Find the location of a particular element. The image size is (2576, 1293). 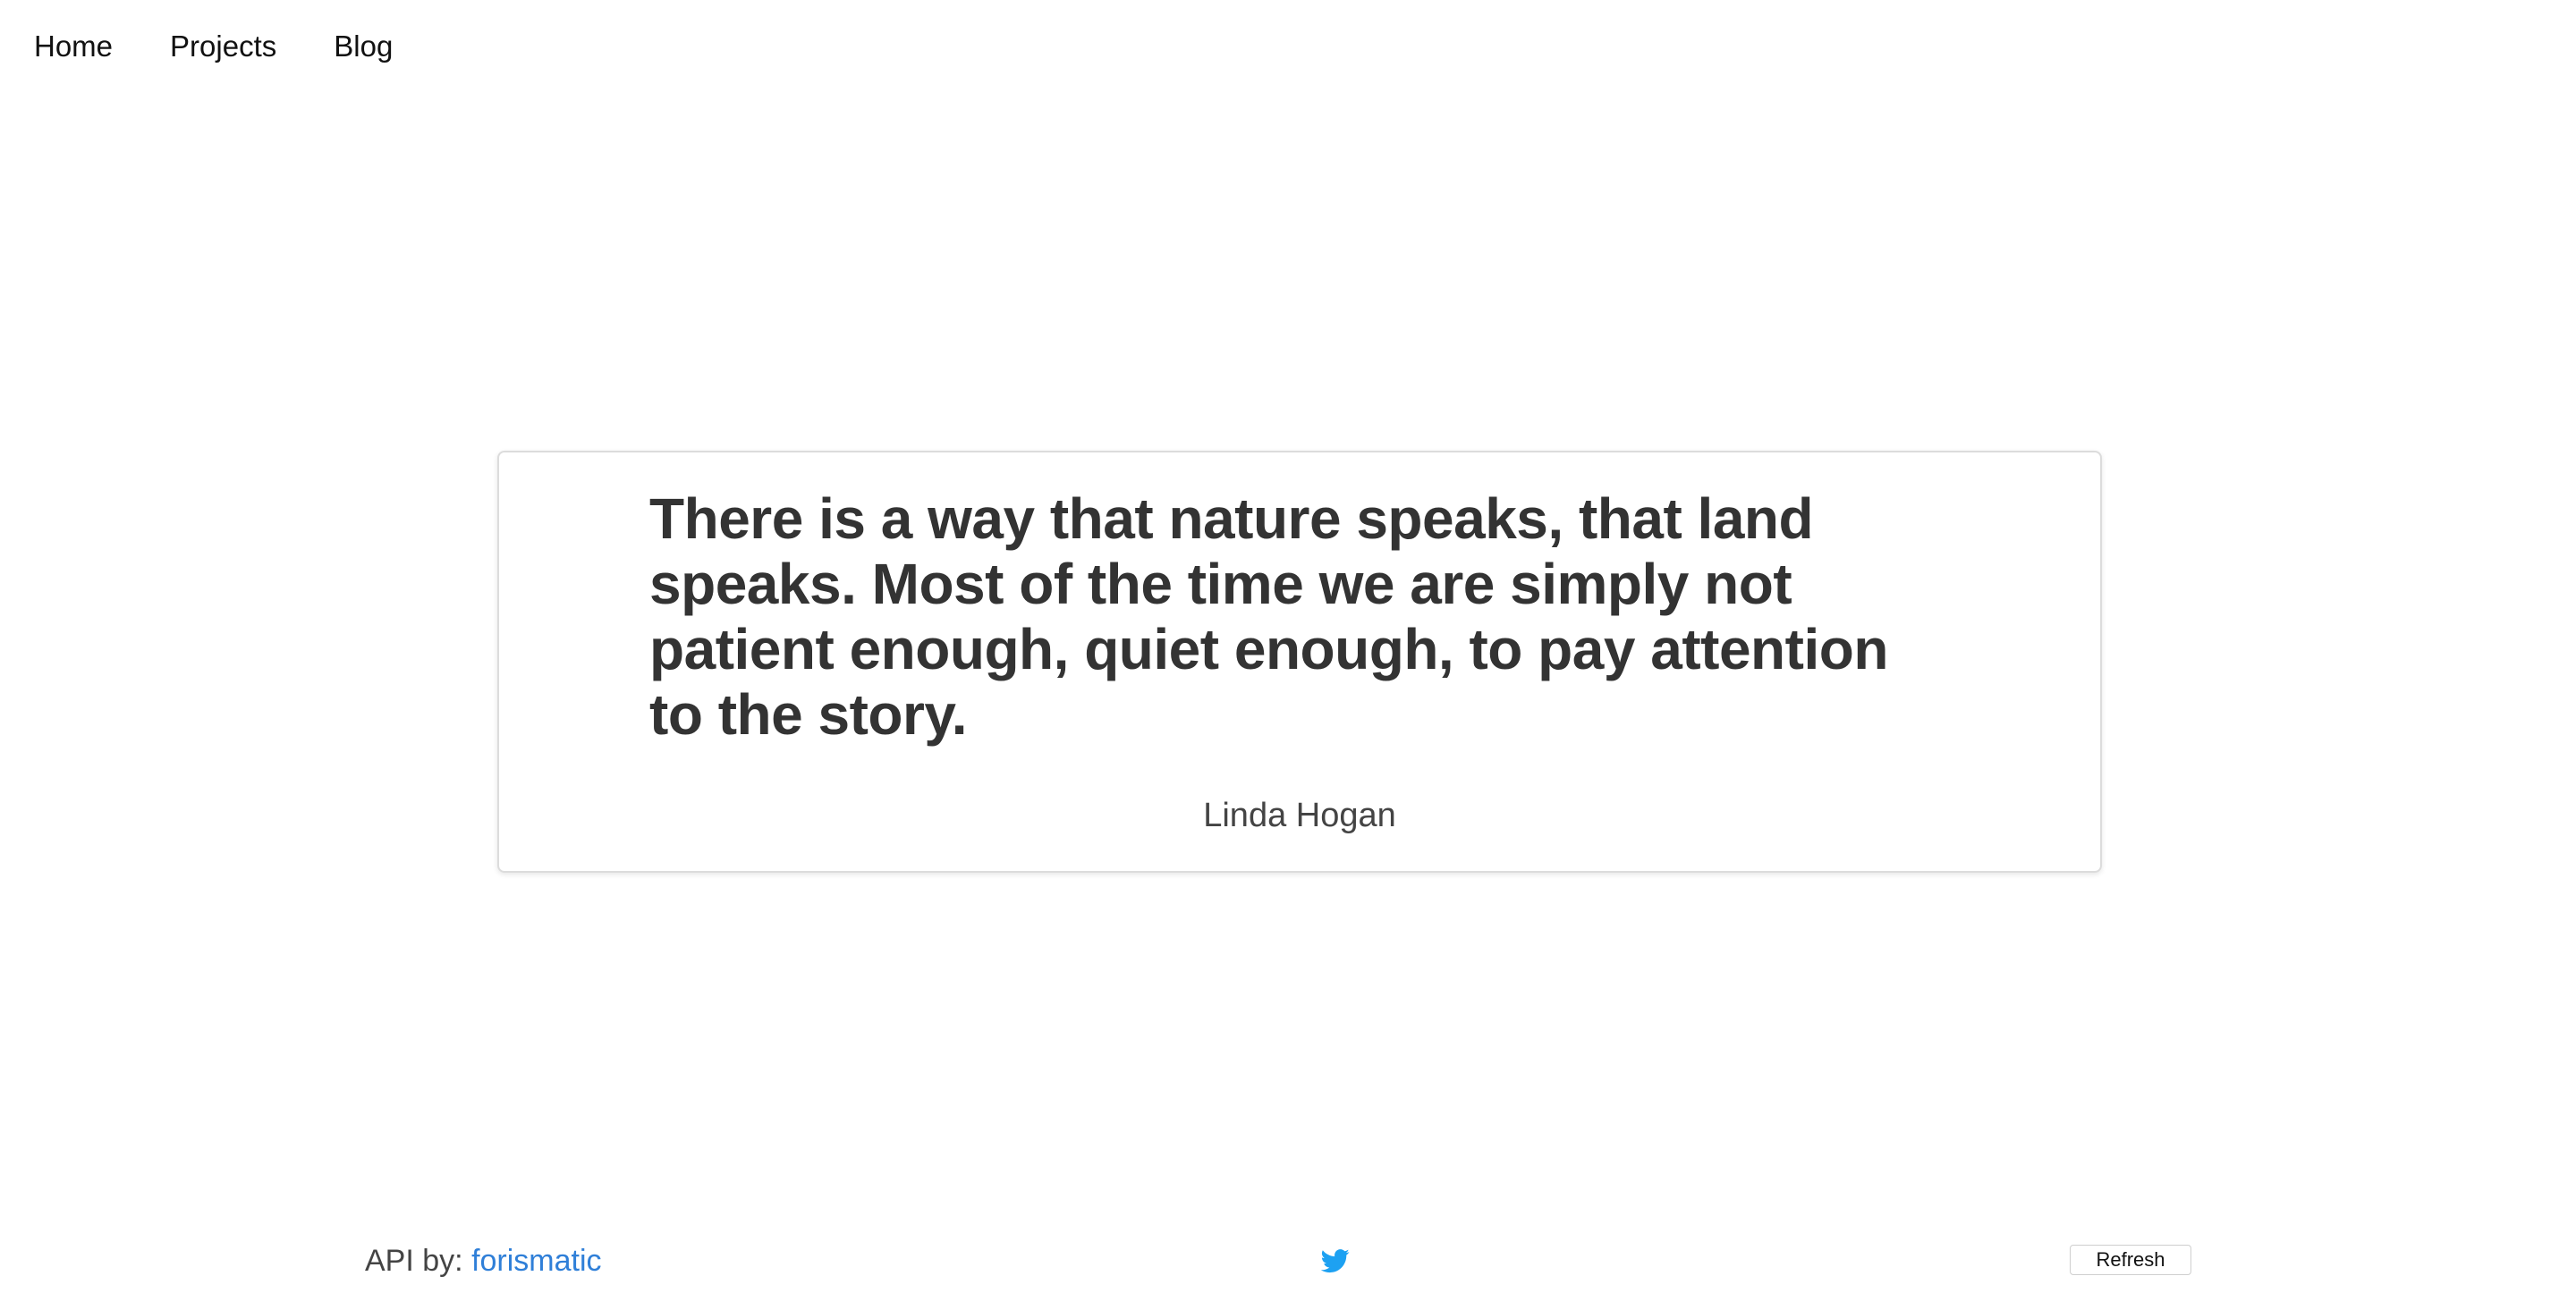

forismatic-link: forismatic is located at coordinates (536, 1261).